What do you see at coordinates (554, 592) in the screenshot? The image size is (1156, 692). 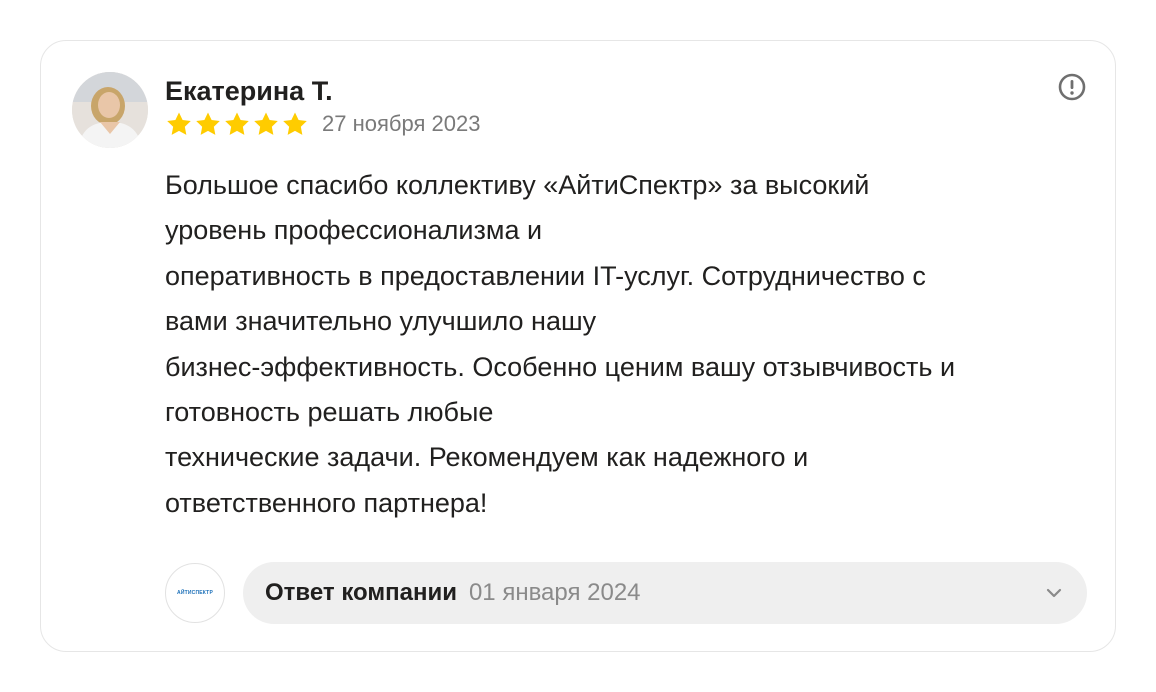 I see `company-reply-date: 01 января 2024` at bounding box center [554, 592].